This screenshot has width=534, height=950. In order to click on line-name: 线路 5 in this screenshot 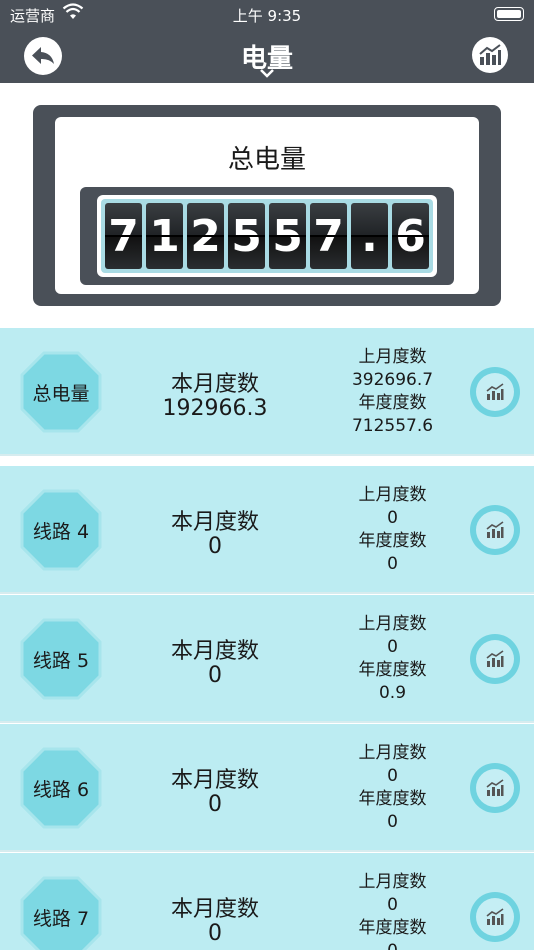, I will do `click(61, 660)`.